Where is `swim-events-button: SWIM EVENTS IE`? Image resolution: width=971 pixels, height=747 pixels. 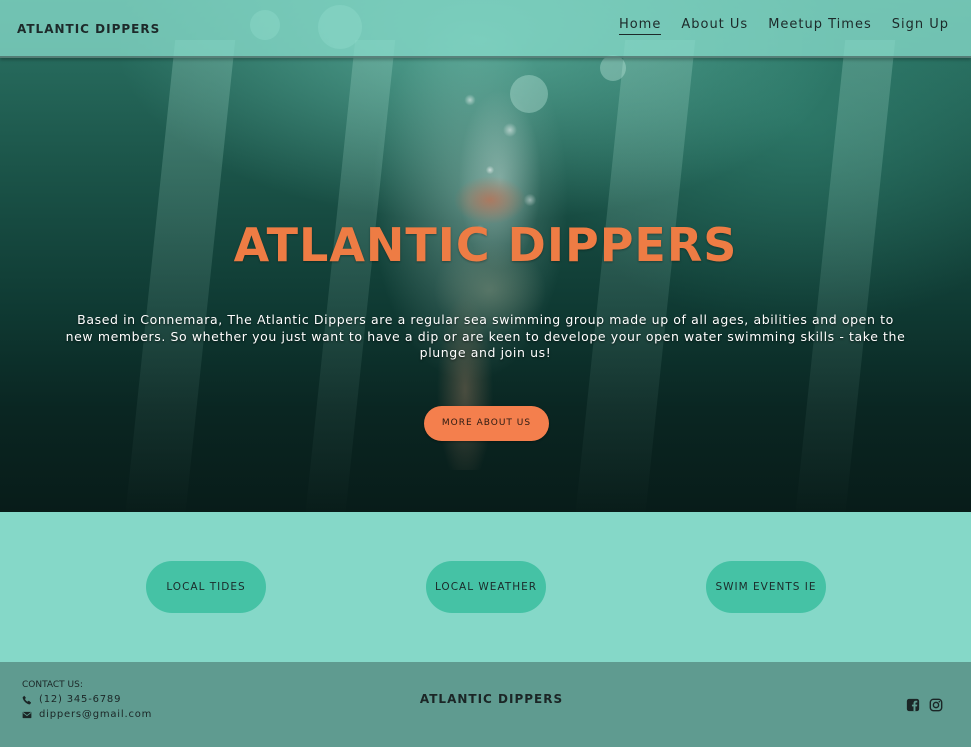
swim-events-button: SWIM EVENTS IE is located at coordinates (766, 587).